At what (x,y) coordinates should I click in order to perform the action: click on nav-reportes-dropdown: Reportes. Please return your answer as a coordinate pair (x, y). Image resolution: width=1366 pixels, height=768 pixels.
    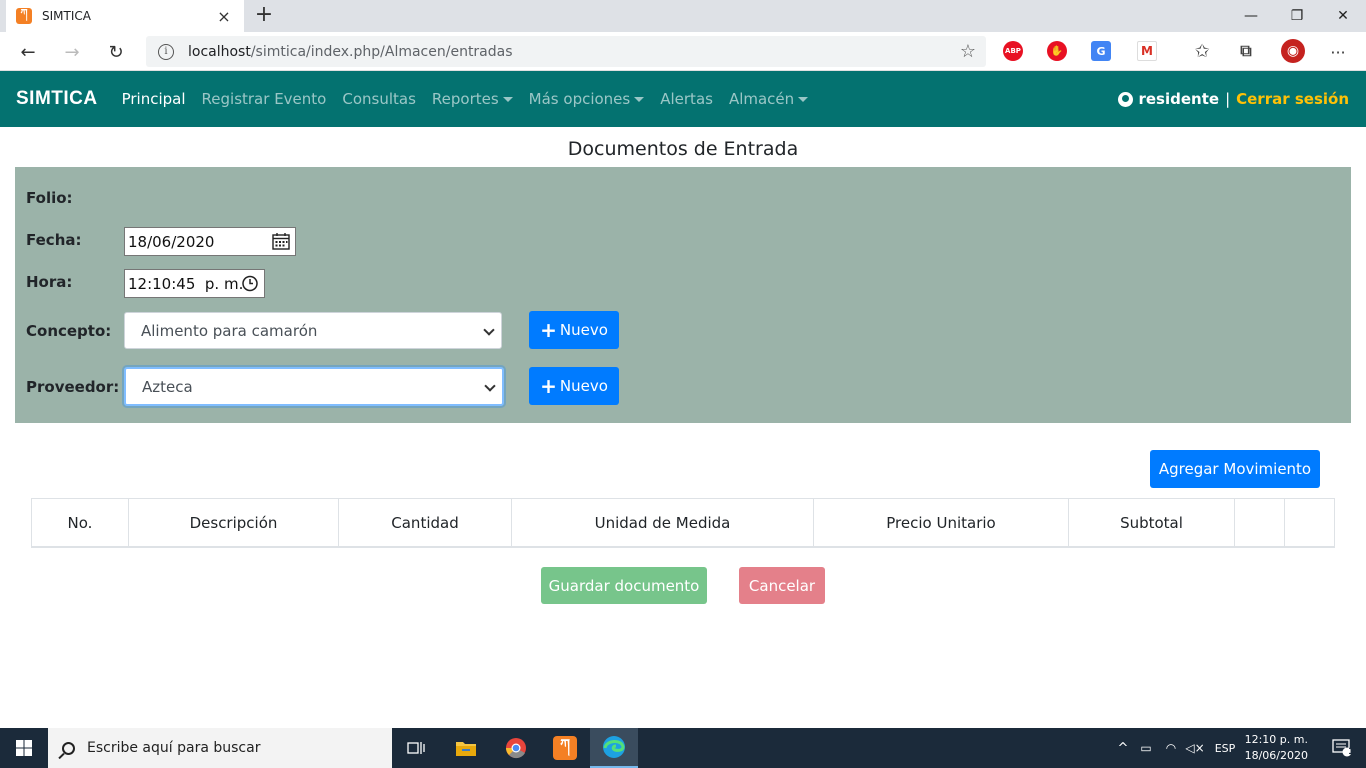
    Looking at the image, I should click on (472, 99).